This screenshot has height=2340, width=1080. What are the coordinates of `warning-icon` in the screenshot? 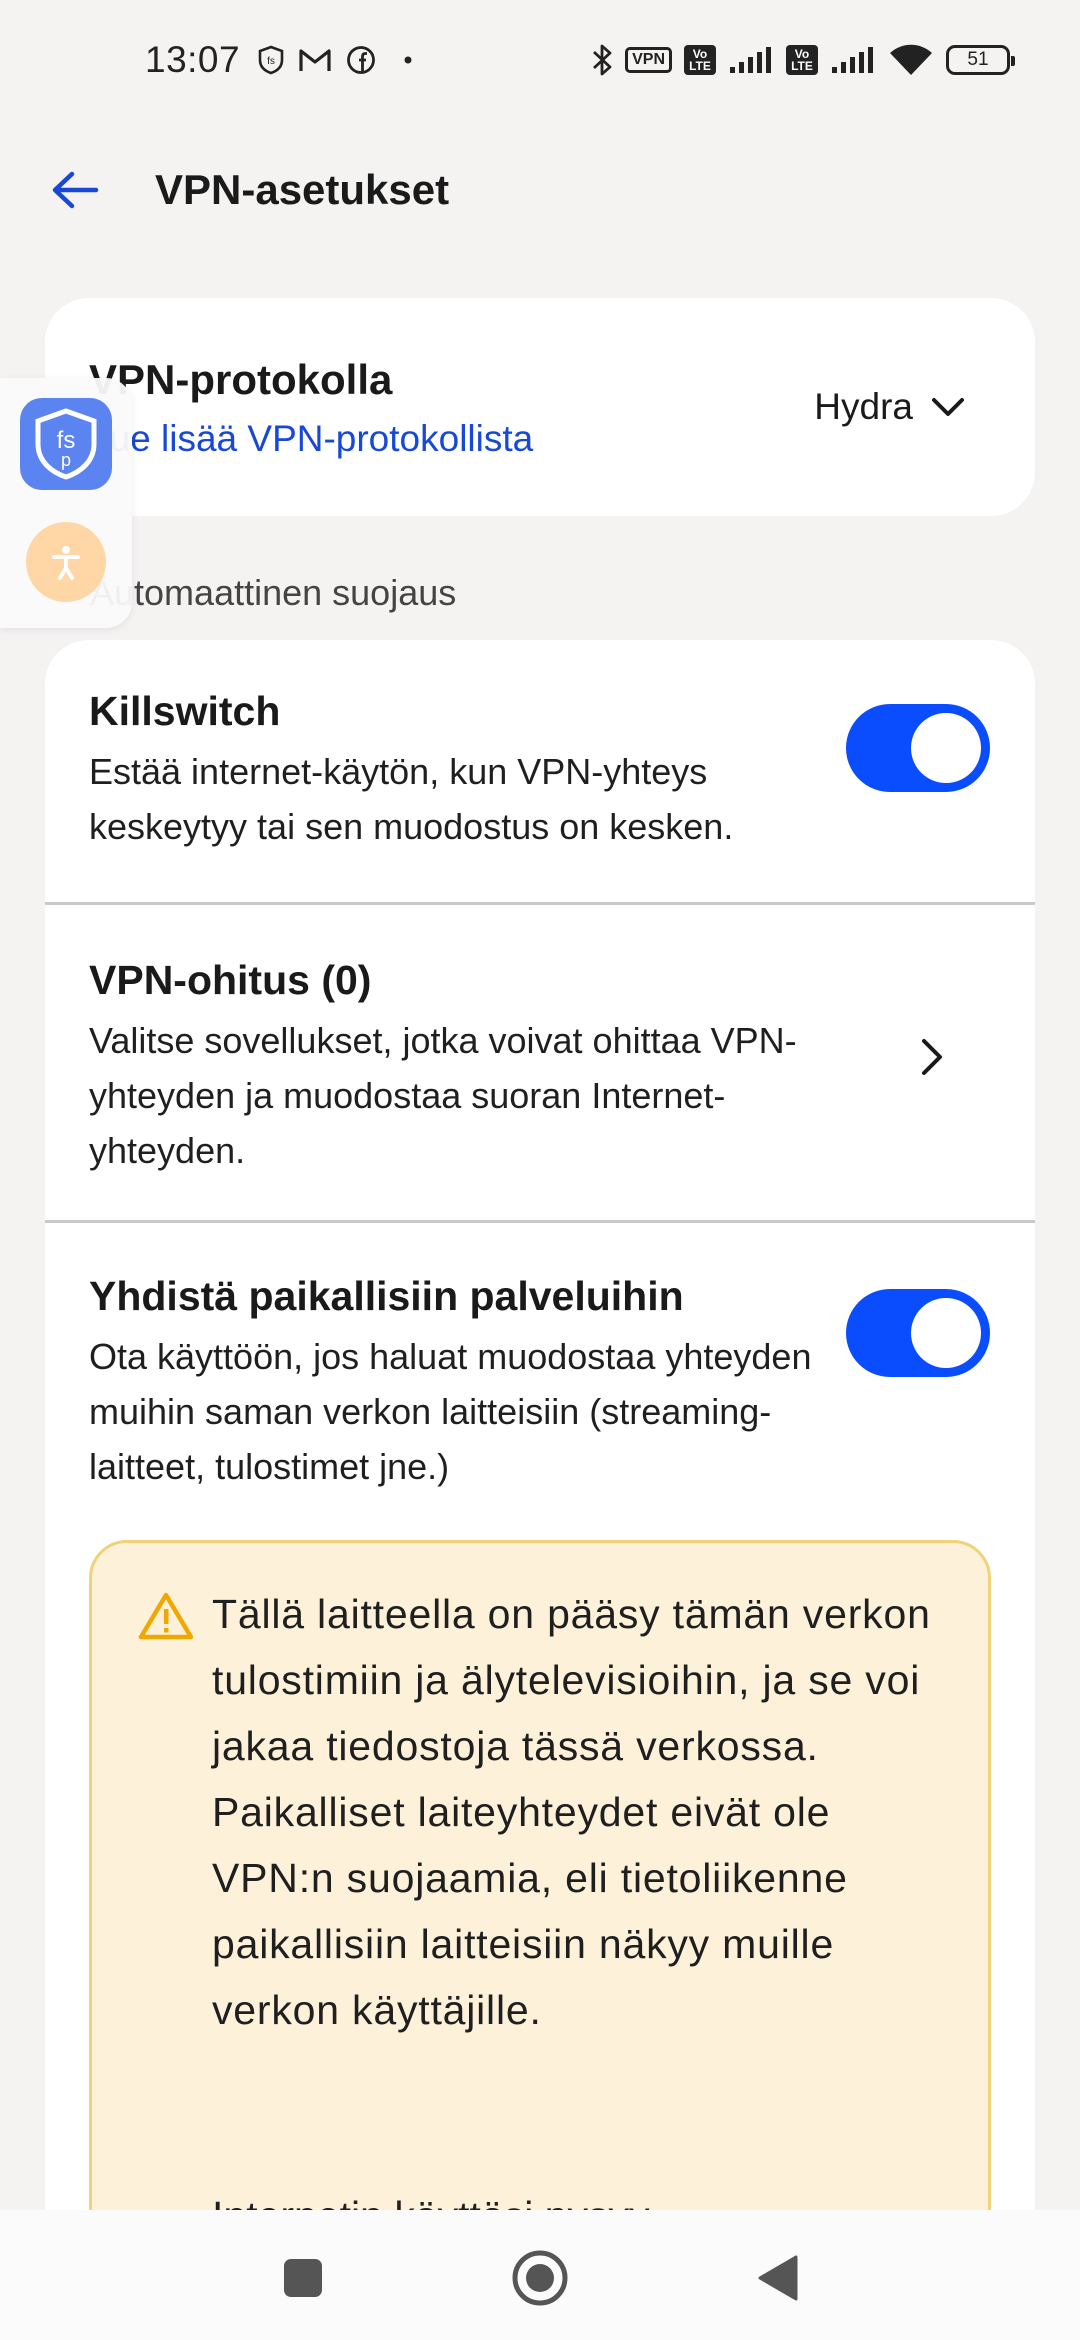 It's located at (166, 1616).